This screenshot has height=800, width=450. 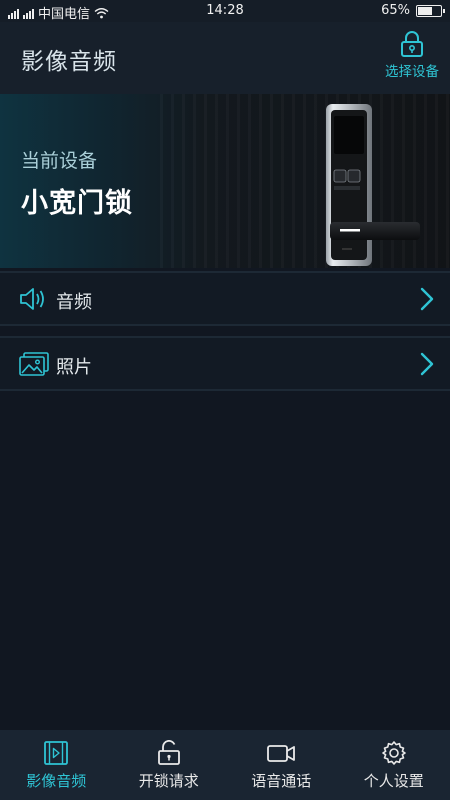 What do you see at coordinates (69, 62) in the screenshot?
I see `page-title: 影像音频` at bounding box center [69, 62].